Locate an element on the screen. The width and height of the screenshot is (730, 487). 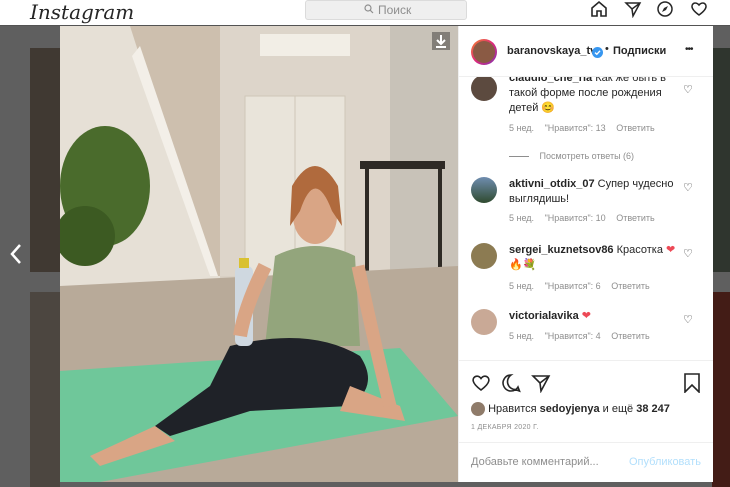
likes-prefix: Нравится is located at coordinates (512, 408).